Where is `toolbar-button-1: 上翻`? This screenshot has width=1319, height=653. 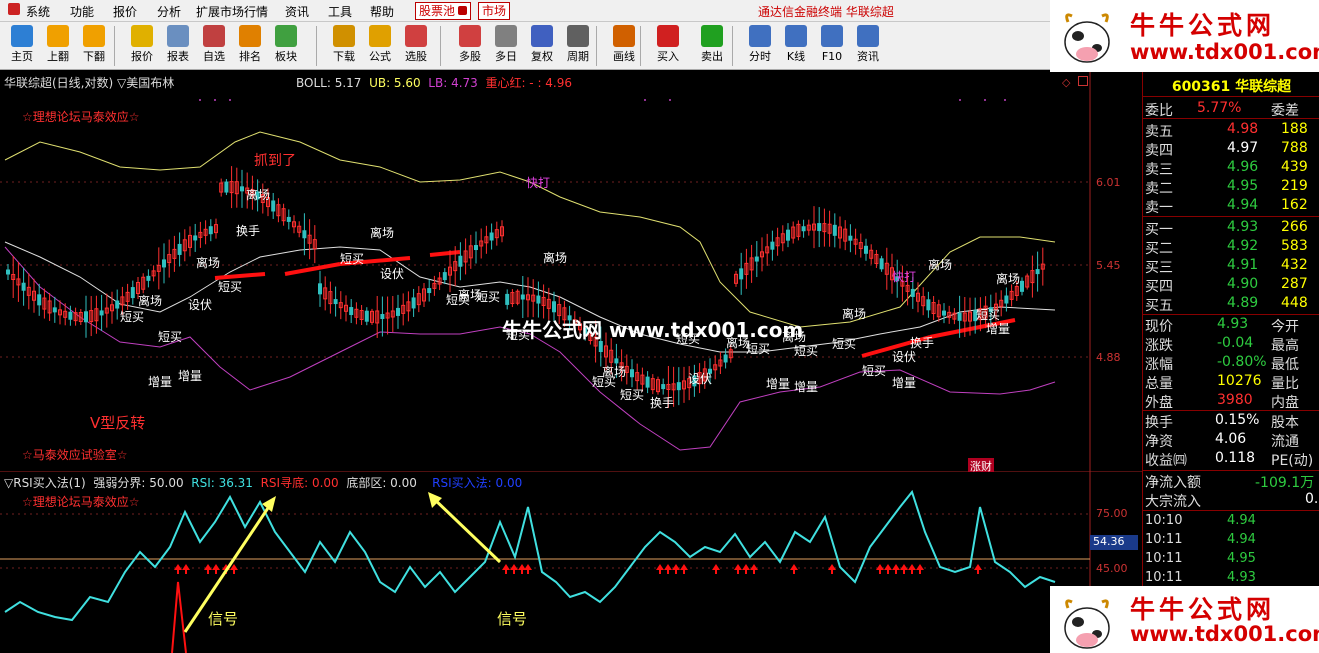 toolbar-button-1: 上翻 is located at coordinates (58, 46).